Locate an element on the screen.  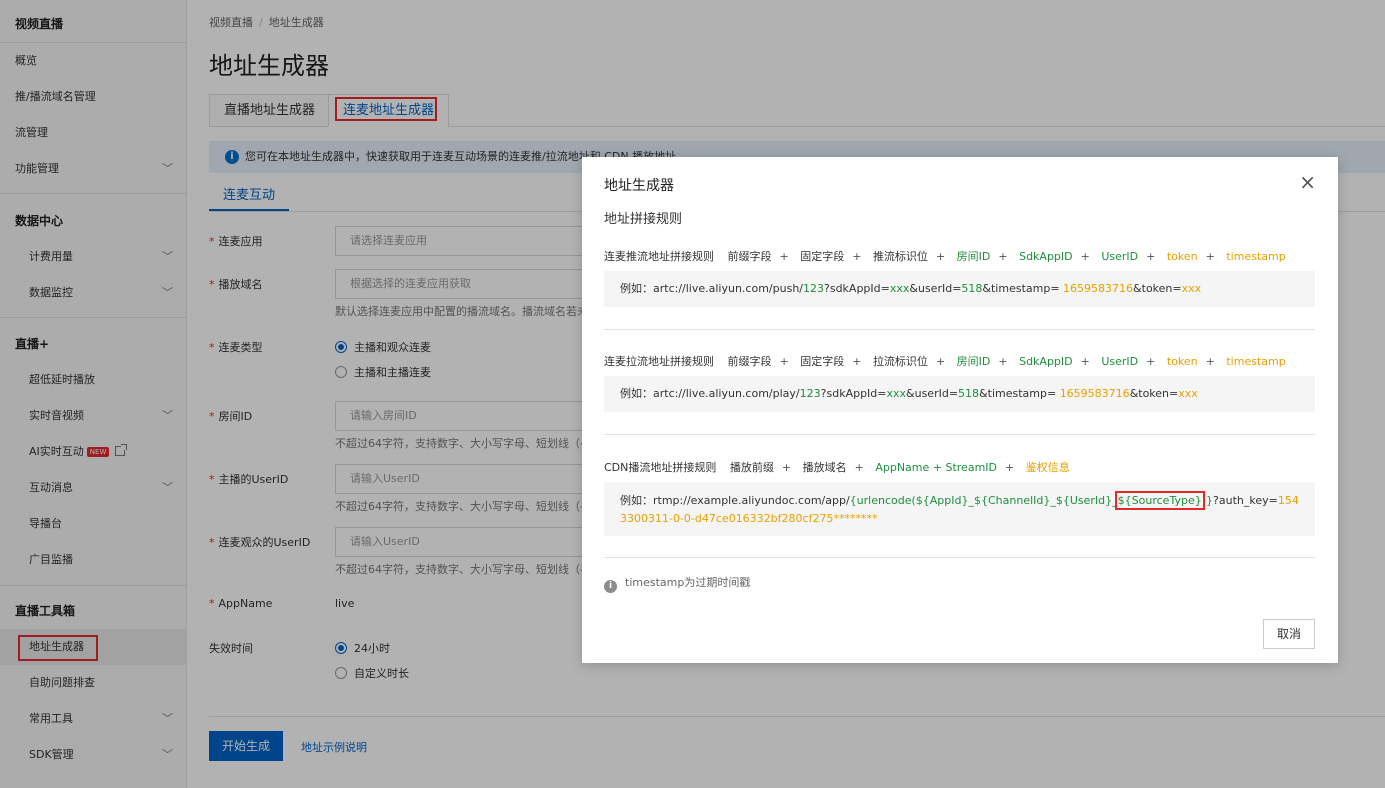
rule-label: 连麦拉流地址拼接规则 is located at coordinates (659, 361).